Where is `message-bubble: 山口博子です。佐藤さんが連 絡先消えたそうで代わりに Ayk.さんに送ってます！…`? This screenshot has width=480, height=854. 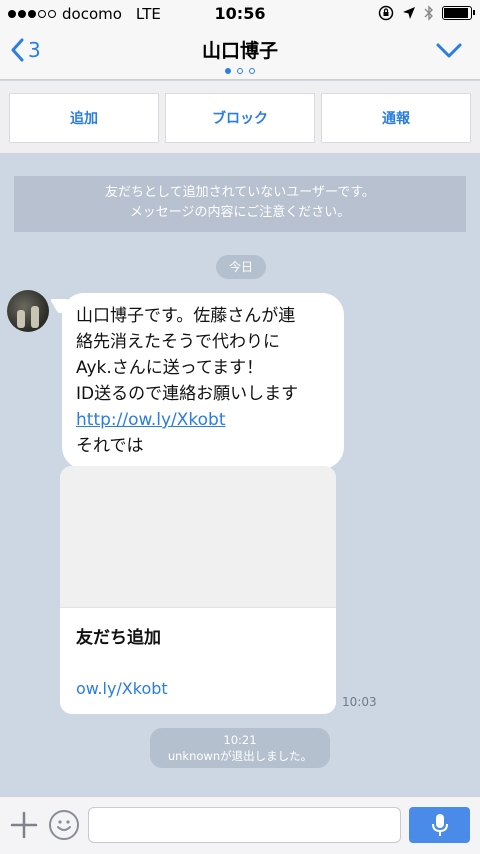
message-bubble: 山口博子です。佐藤さんが連 絡先消えたそうで代わりに Ayk.さんに送ってます！… is located at coordinates (203, 381).